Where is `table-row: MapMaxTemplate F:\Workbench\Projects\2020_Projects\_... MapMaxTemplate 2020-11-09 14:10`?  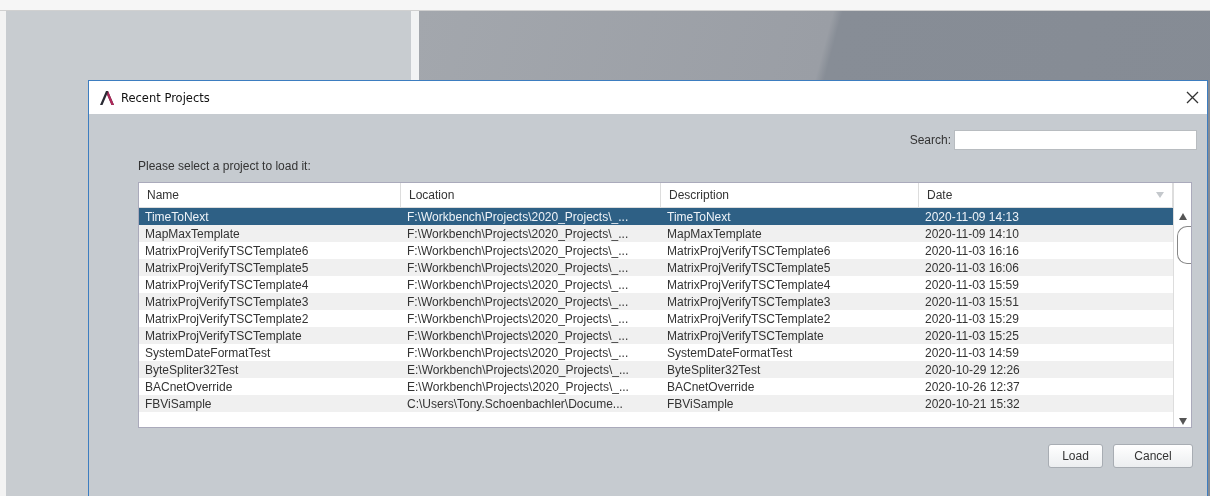
table-row: MapMaxTemplate F:\Workbench\Projects\2020_Projects\_... MapMaxTemplate 2020-11-09 14:10 is located at coordinates (656, 233).